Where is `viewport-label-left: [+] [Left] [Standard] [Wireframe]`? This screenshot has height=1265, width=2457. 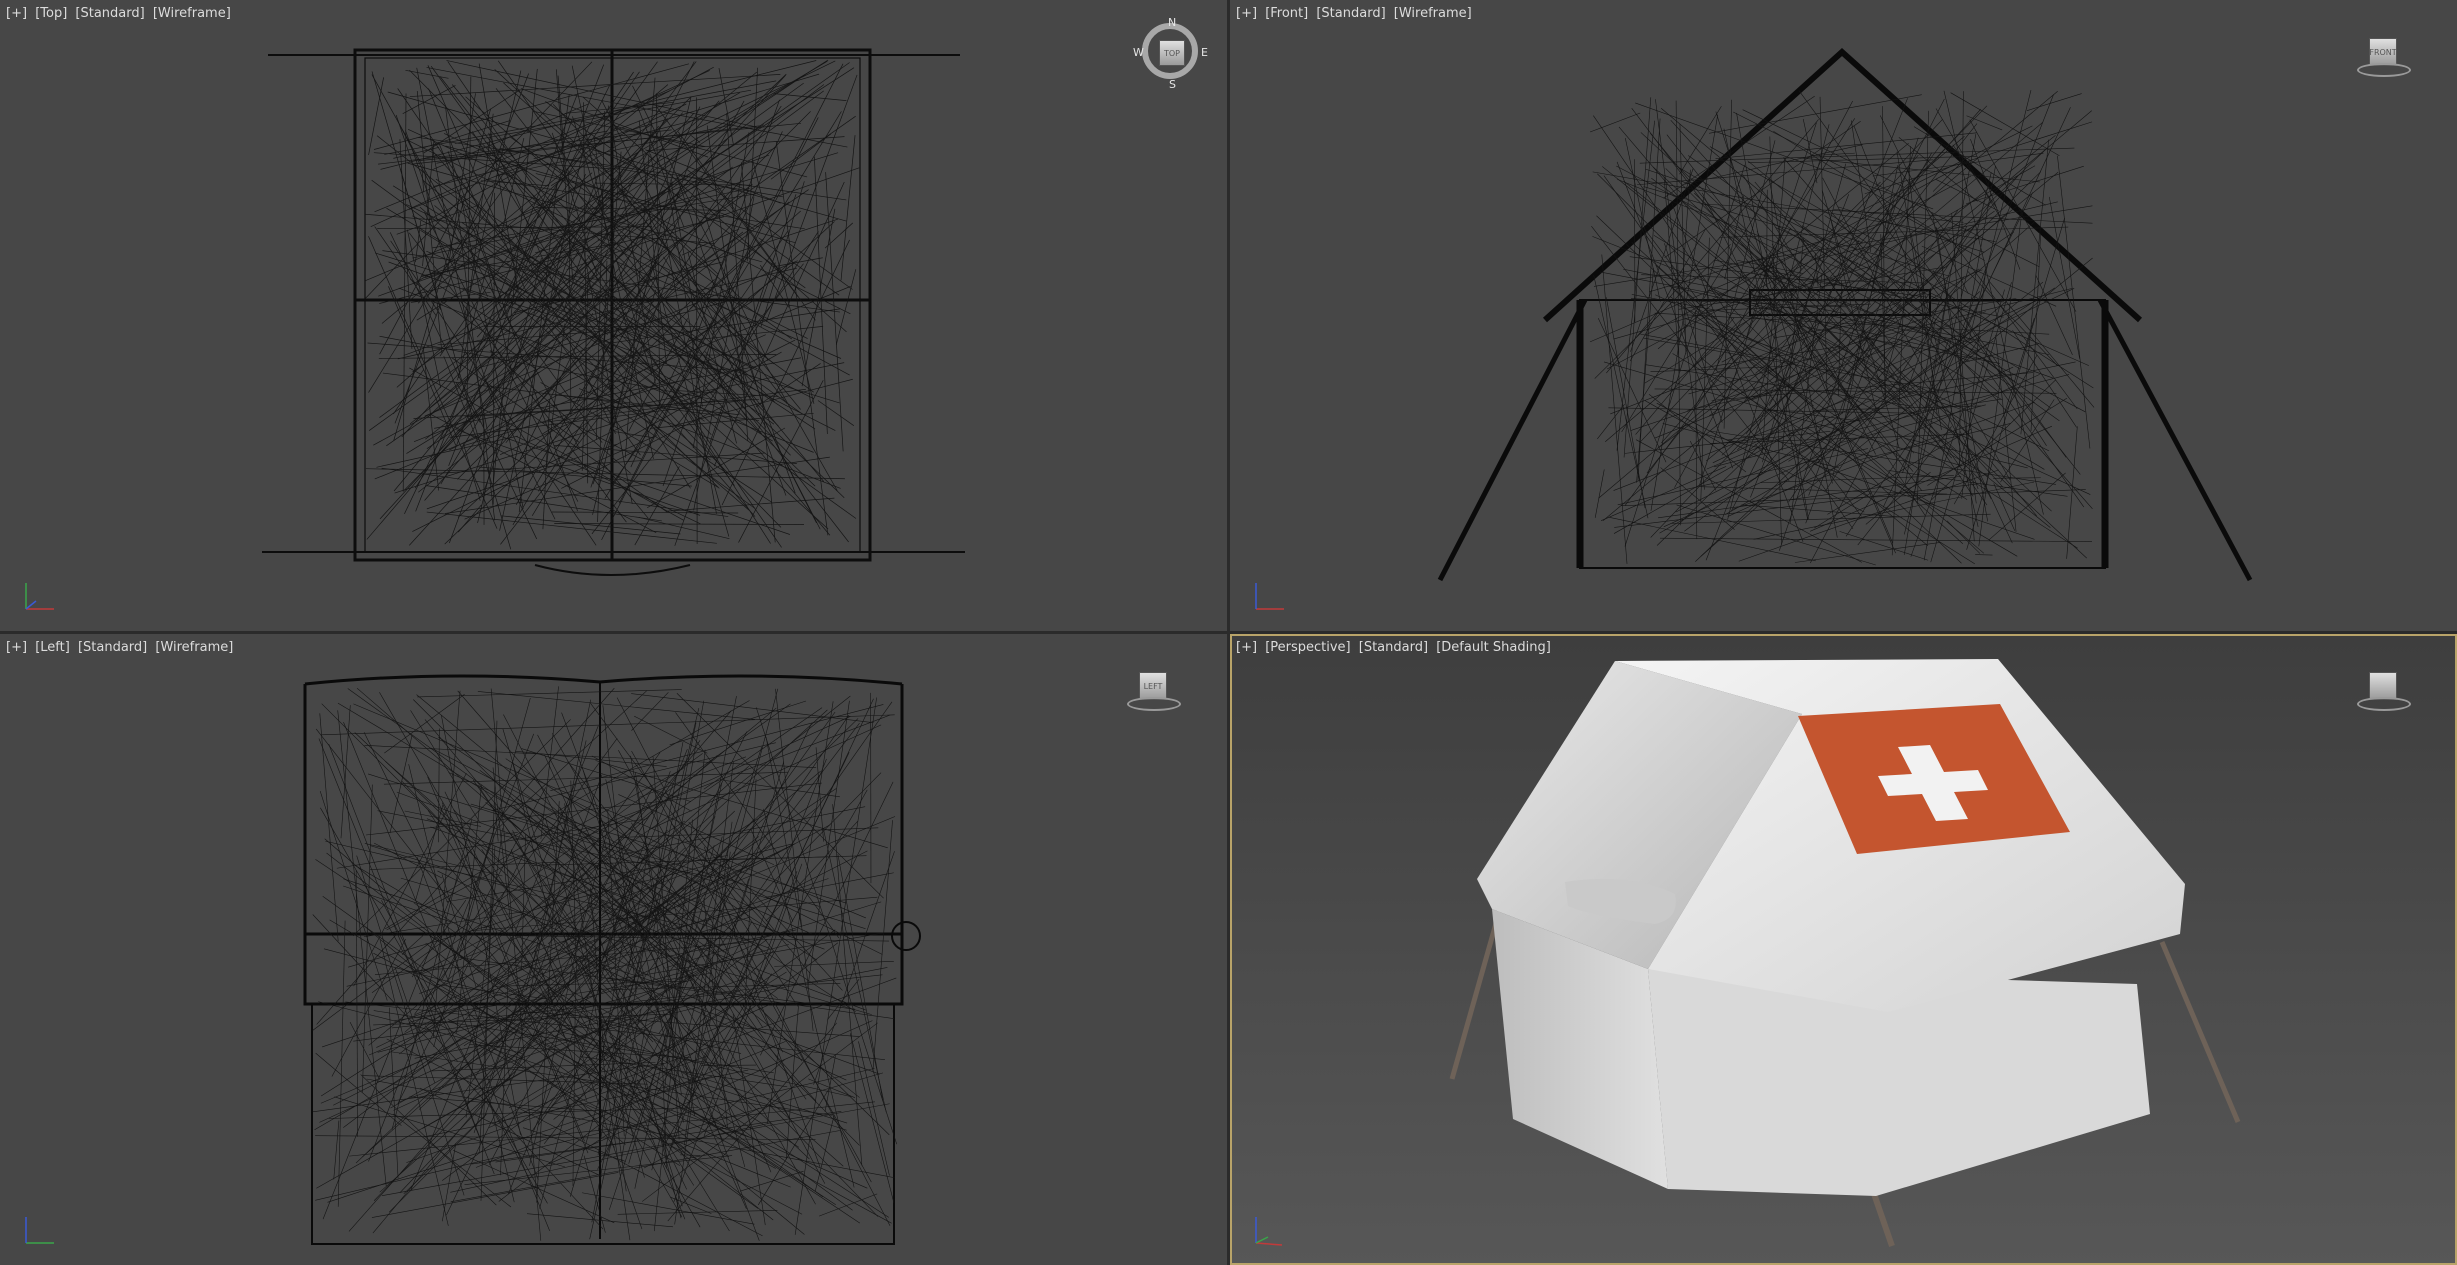 viewport-label-left: [+] [Left] [Standard] [Wireframe] is located at coordinates (121, 647).